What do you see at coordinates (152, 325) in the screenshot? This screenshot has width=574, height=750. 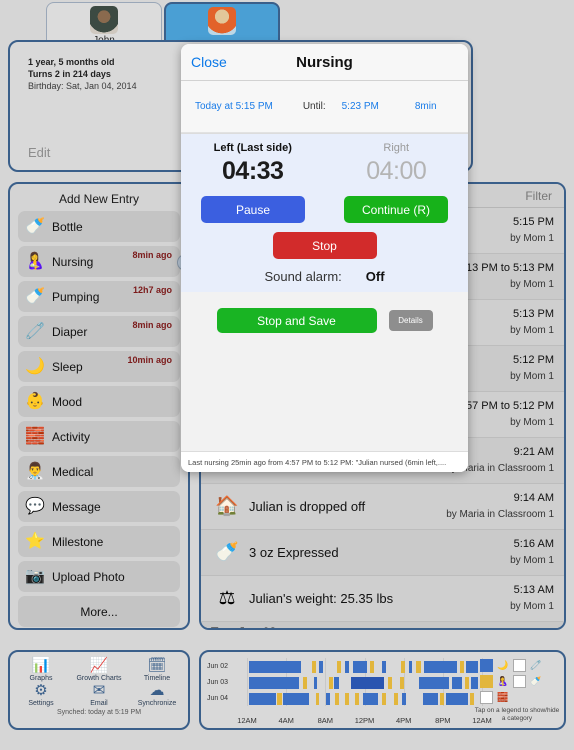 I see `menu-item-last-time: 8min ago` at bounding box center [152, 325].